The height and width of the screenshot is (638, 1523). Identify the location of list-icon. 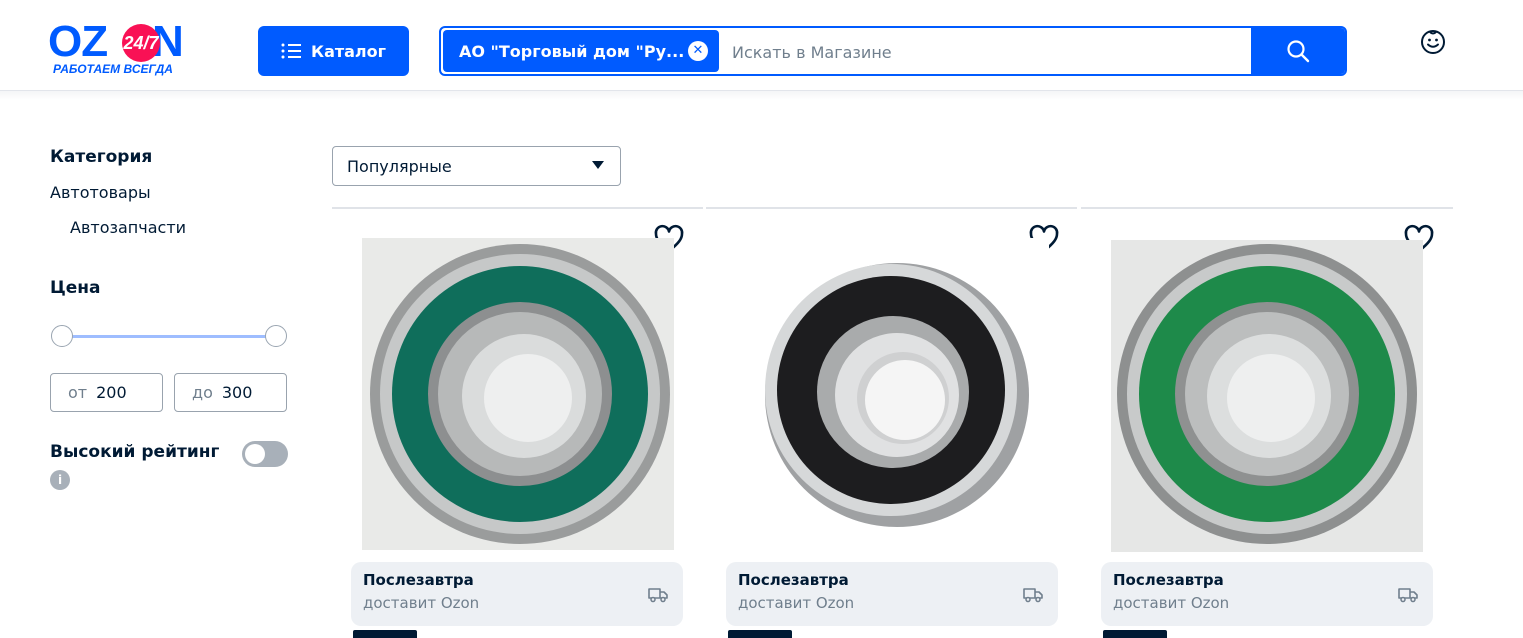
(291, 51).